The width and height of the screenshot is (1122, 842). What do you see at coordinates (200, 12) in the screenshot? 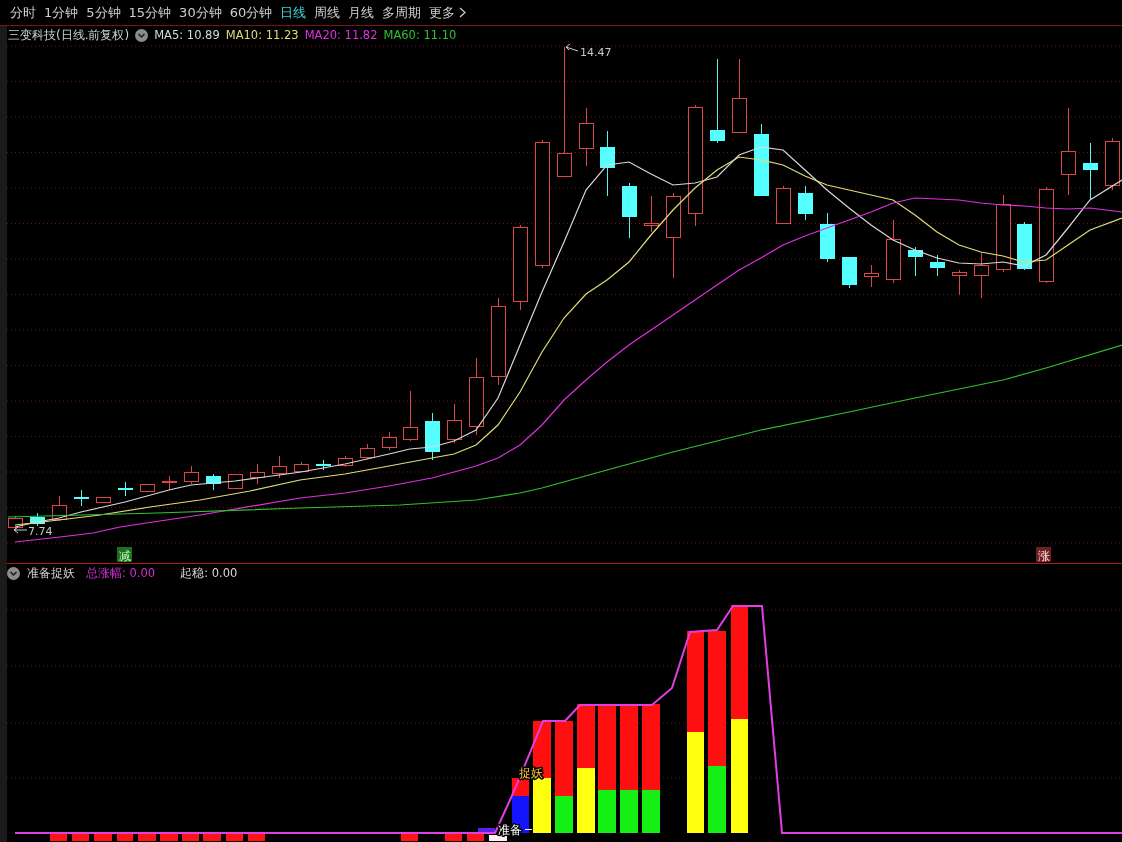
I see `period-tab: 30分钟` at bounding box center [200, 12].